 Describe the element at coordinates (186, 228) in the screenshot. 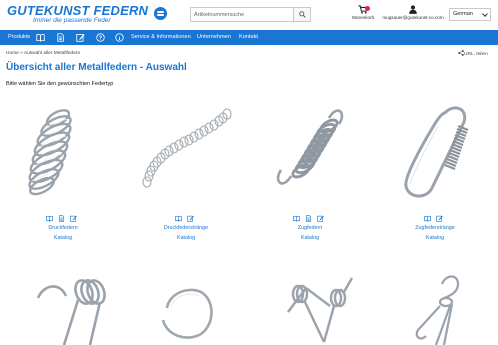

I see `product-name: Druckfederstränge` at that location.